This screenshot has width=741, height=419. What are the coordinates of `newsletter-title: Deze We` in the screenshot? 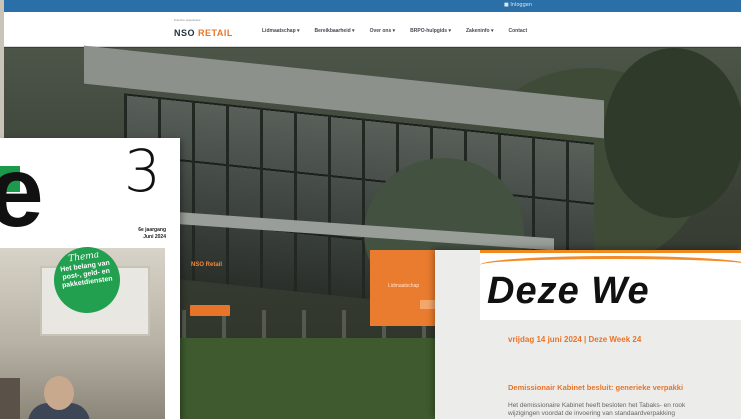 It's located at (568, 291).